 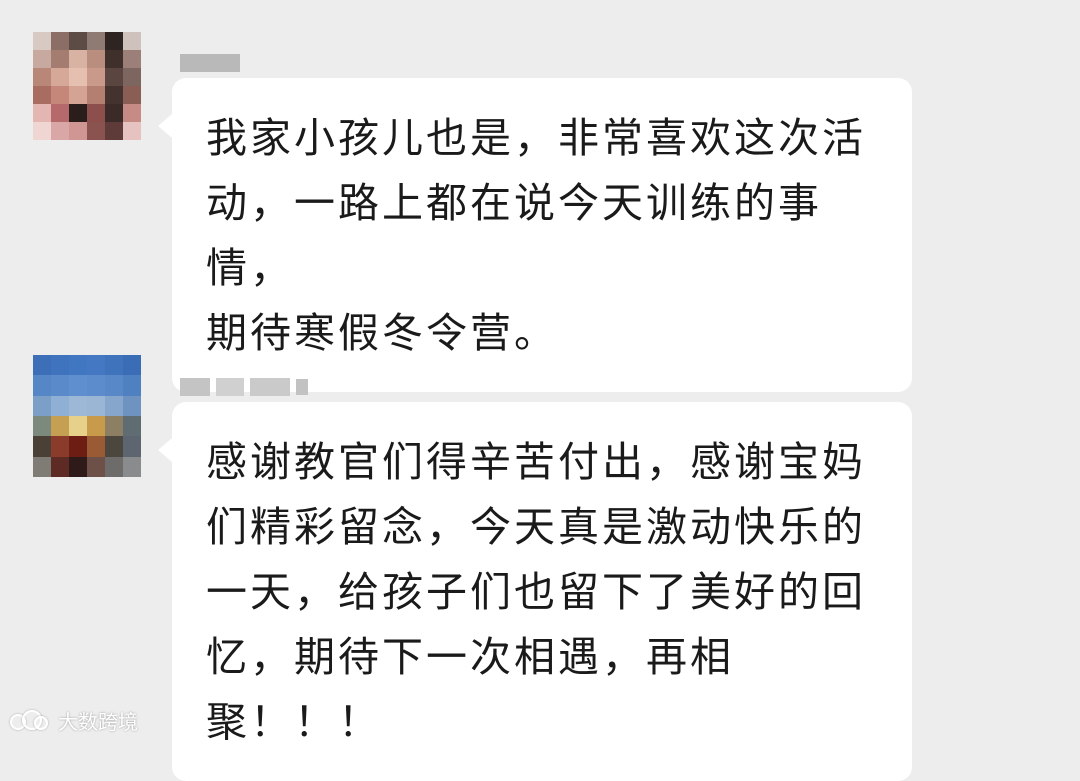 I want to click on watermark-text: 大数跨境, so click(x=98, y=722).